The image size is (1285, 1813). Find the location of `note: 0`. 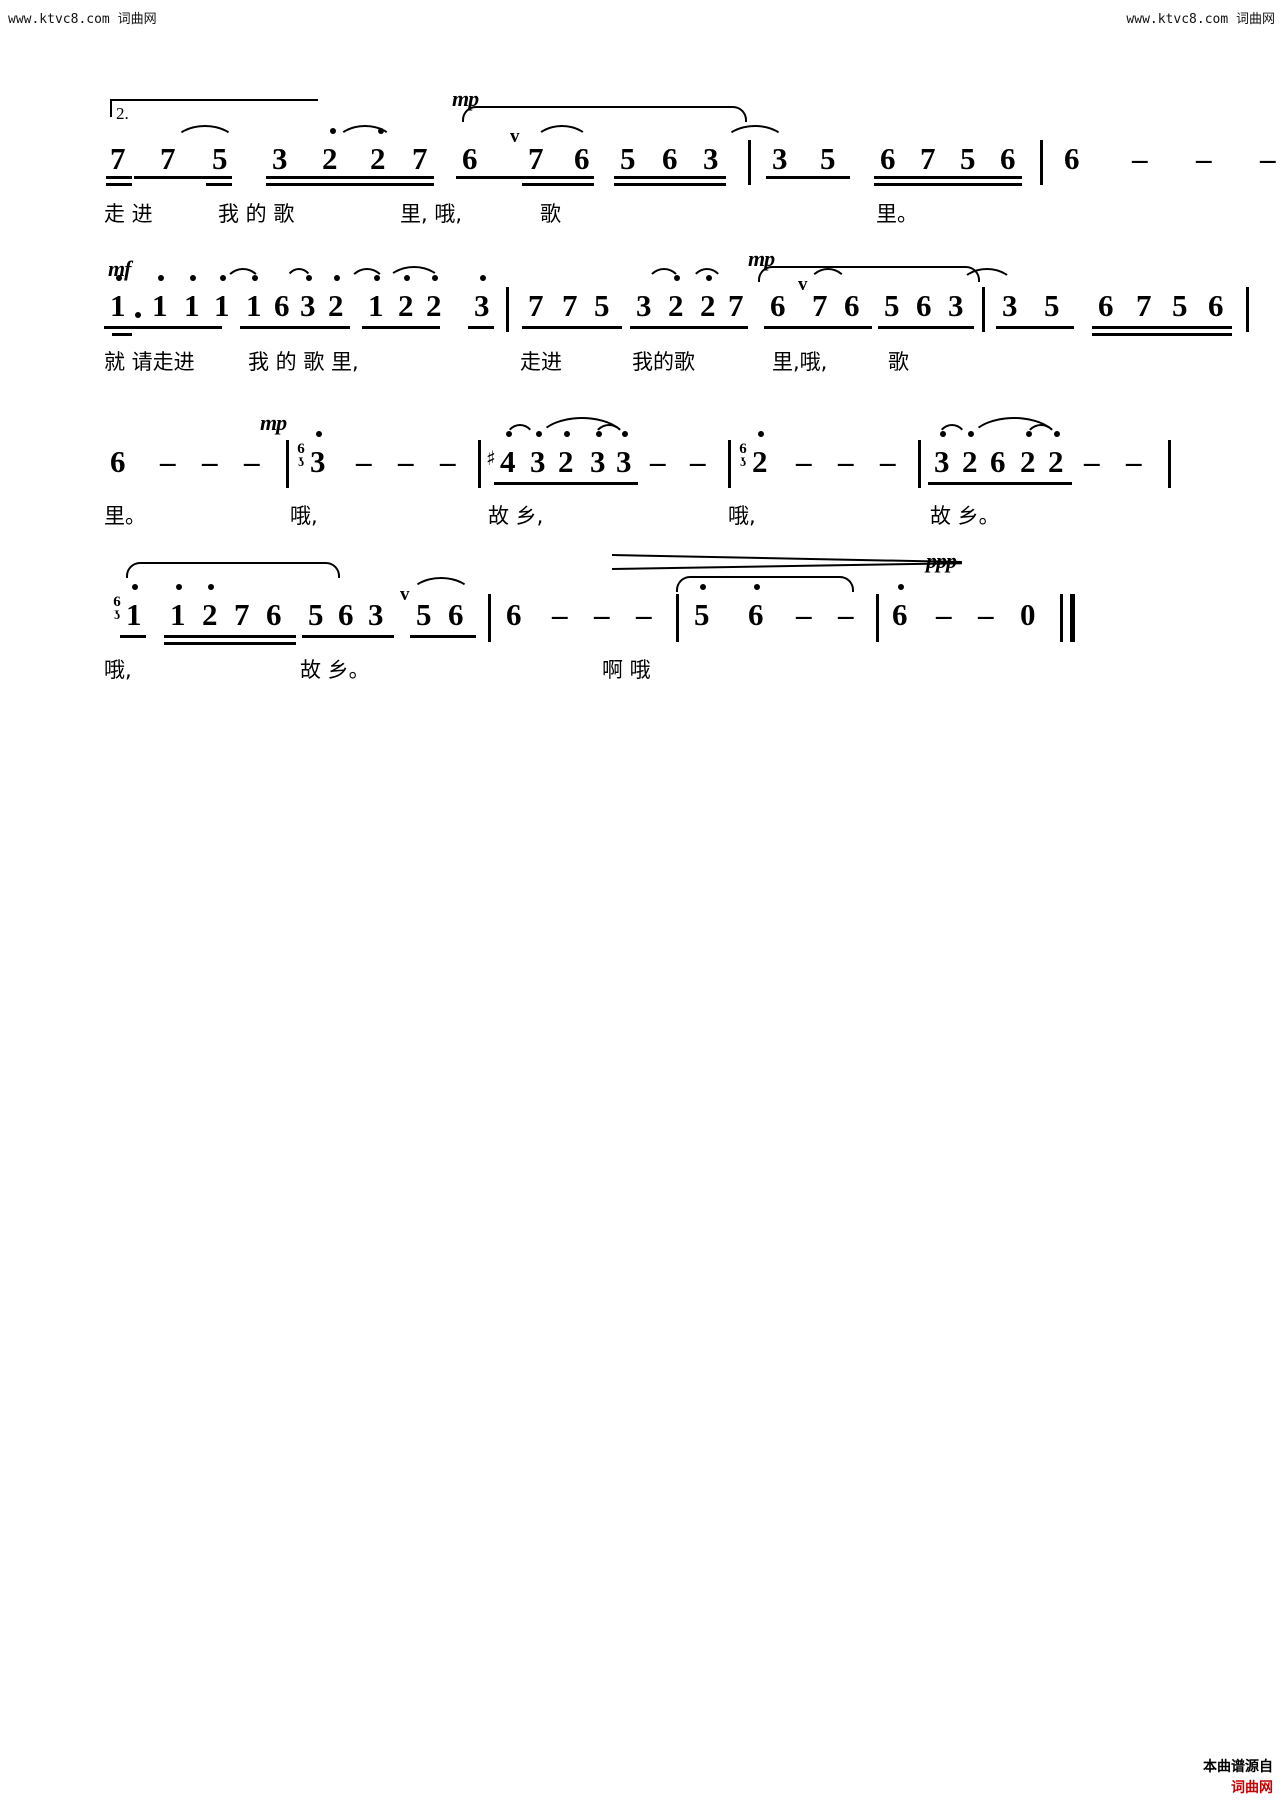

note: 0 is located at coordinates (1028, 614).